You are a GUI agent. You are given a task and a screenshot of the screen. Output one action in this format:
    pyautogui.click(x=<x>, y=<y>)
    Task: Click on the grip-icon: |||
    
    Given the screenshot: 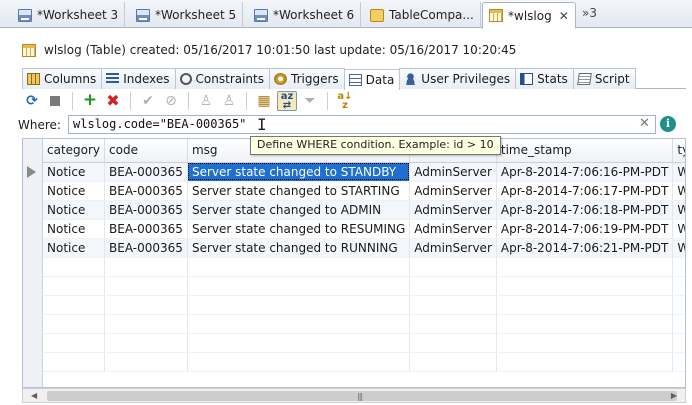 What is the action you would take?
    pyautogui.click(x=360, y=396)
    